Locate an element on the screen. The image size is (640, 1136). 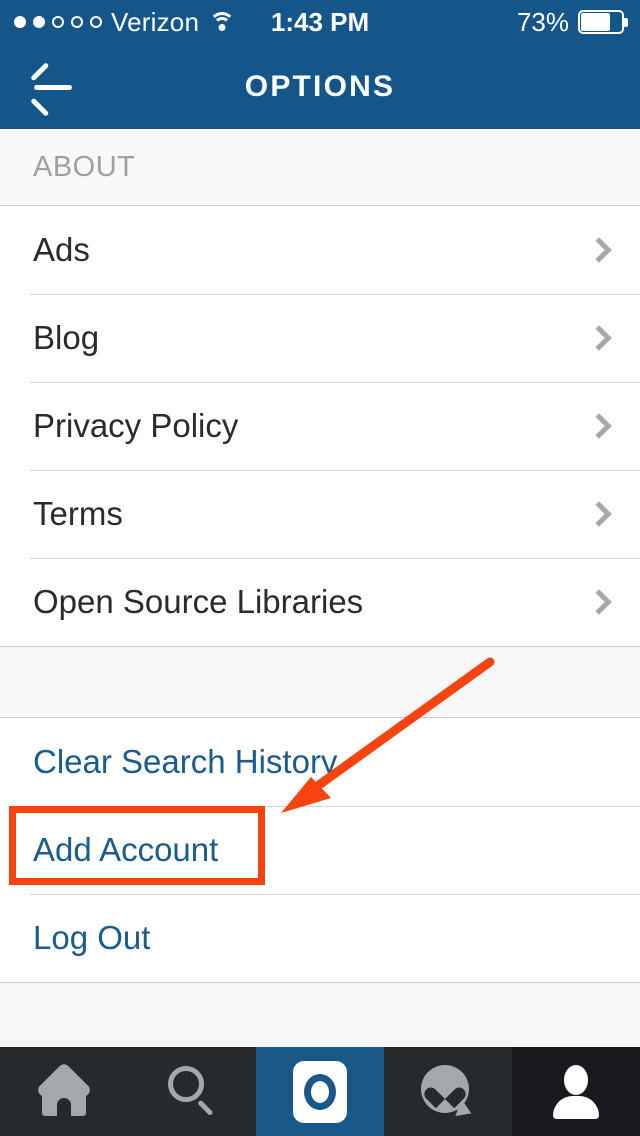
tab-home is located at coordinates (64, 1091).